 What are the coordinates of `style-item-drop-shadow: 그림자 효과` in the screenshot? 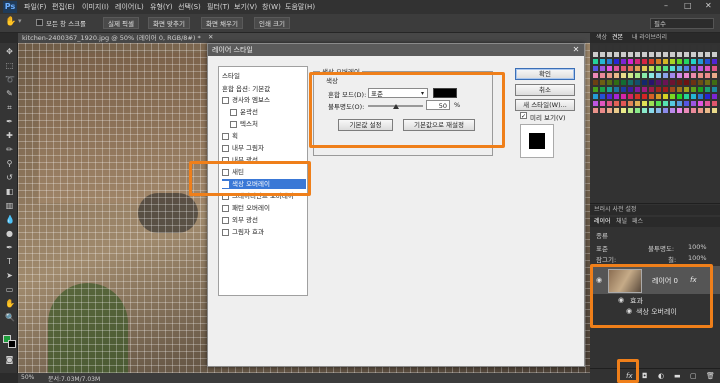 It's located at (264, 232).